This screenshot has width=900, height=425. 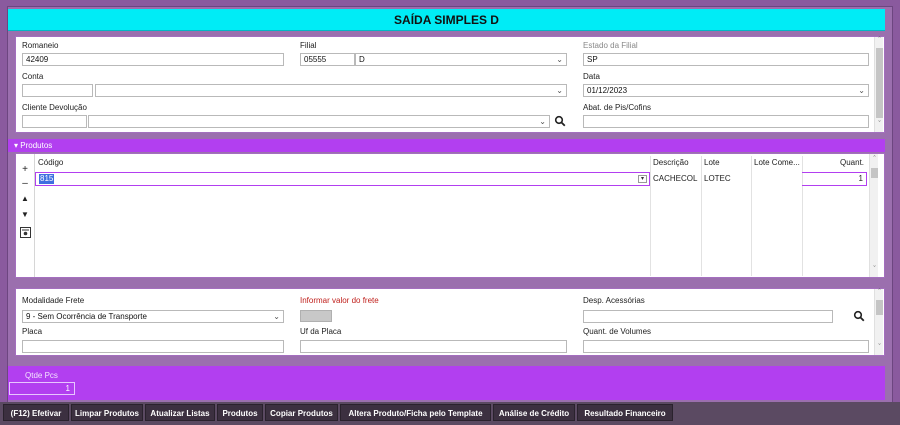 I want to click on filial-code-input: 05555, so click(x=327, y=59).